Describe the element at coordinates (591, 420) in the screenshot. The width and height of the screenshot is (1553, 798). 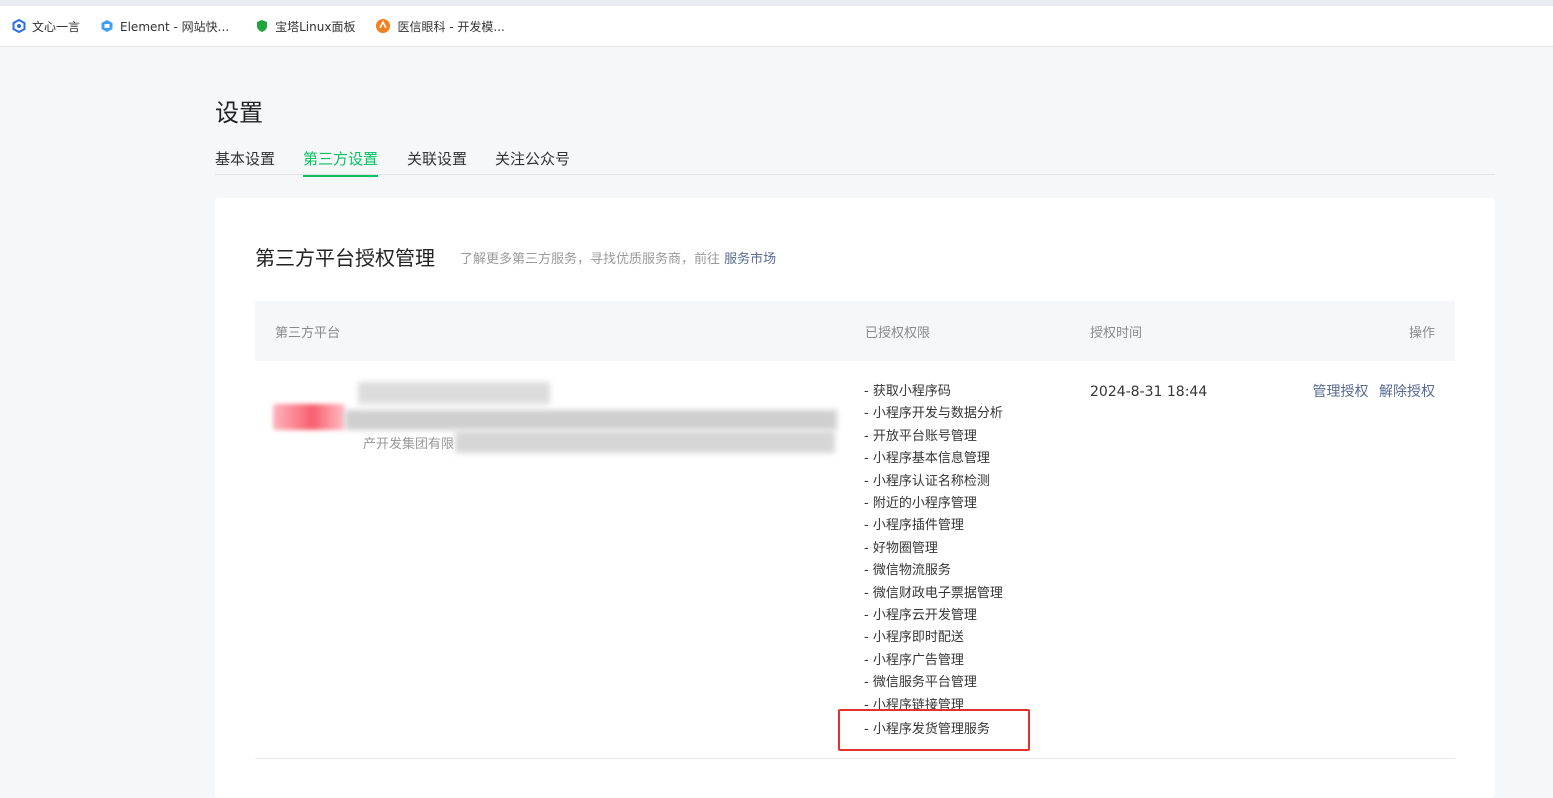
I see `platform-info-redacted` at that location.